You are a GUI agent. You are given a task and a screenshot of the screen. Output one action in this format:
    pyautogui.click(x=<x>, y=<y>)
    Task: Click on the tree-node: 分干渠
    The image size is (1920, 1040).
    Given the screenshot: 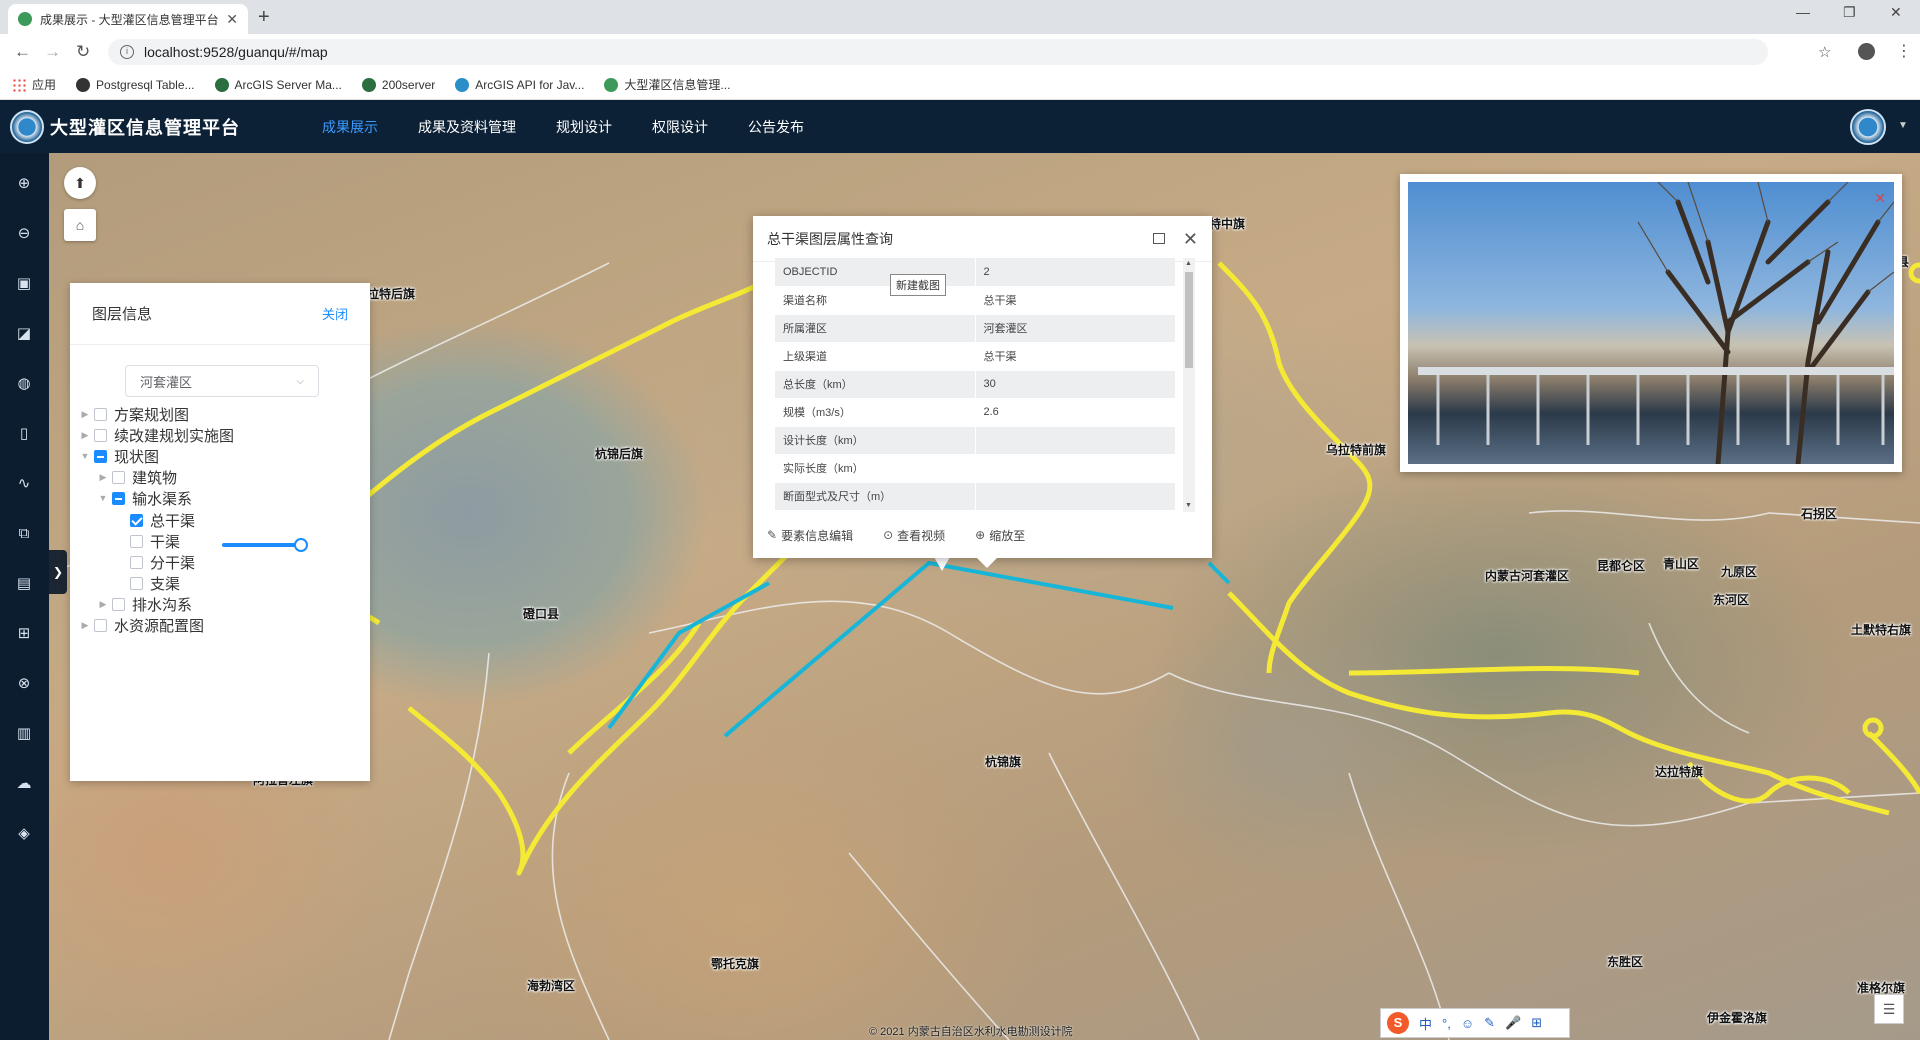 What is the action you would take?
    pyautogui.click(x=154, y=562)
    